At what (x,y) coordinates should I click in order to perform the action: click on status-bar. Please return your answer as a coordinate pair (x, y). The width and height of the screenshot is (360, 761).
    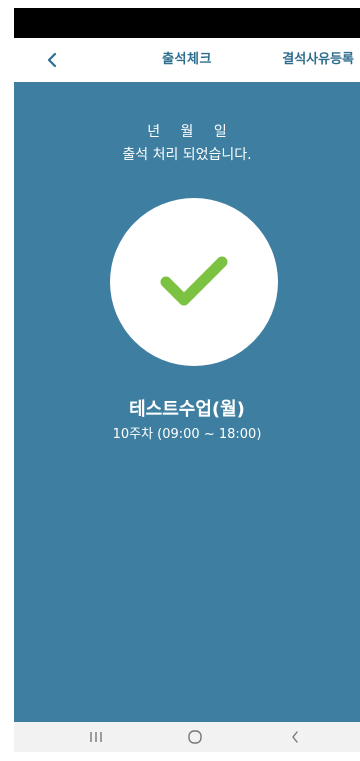
    Looking at the image, I should click on (187, 23).